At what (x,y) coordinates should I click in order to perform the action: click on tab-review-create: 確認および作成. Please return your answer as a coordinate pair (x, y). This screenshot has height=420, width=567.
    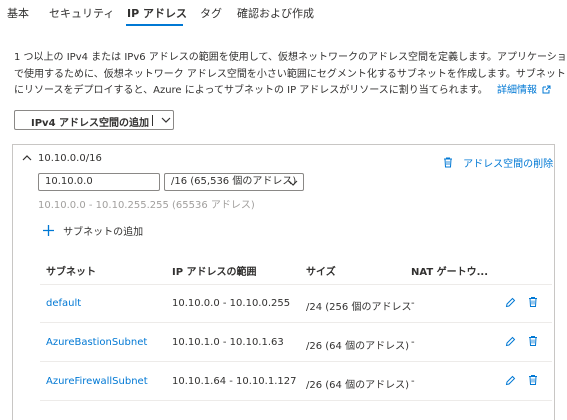
    Looking at the image, I should click on (275, 13).